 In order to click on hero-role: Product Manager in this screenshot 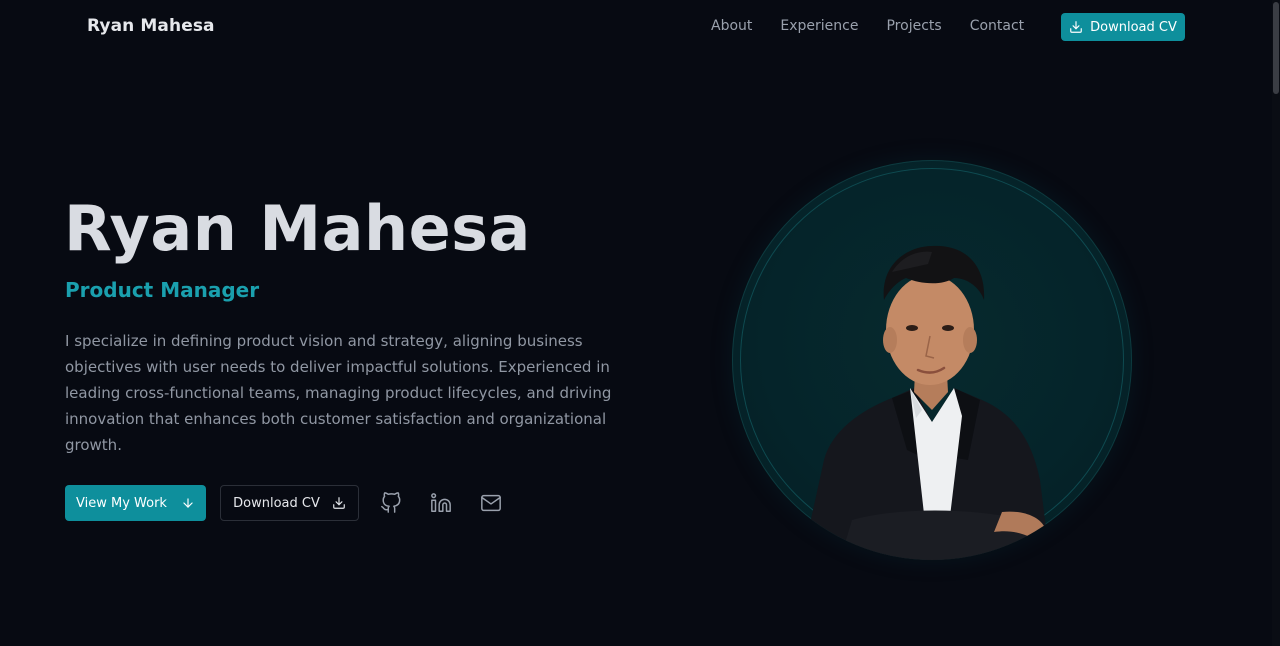, I will do `click(162, 290)`.